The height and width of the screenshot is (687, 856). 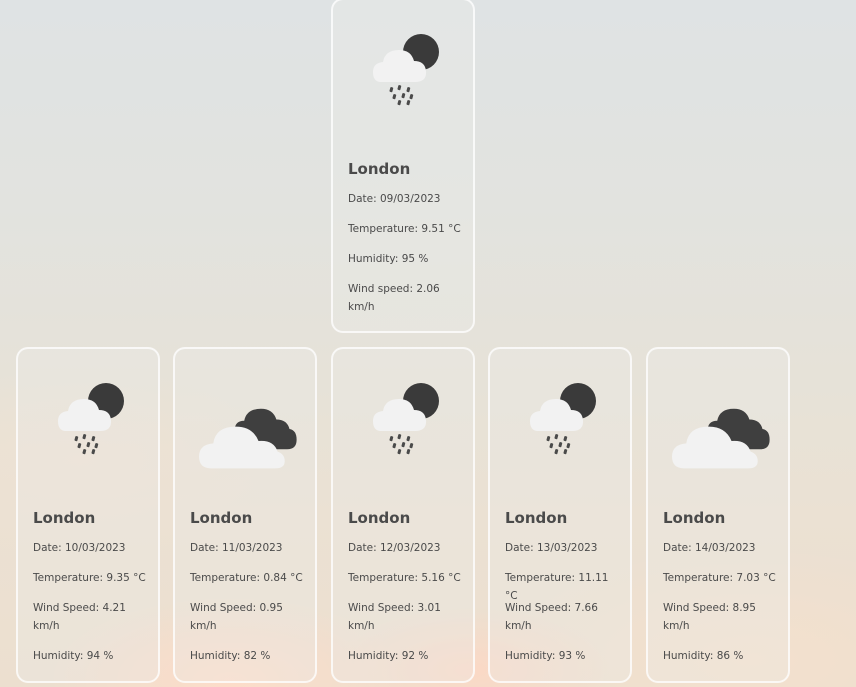 What do you see at coordinates (236, 617) in the screenshot?
I see `wind-speed-label: Wind Speed: 0.95 km/h` at bounding box center [236, 617].